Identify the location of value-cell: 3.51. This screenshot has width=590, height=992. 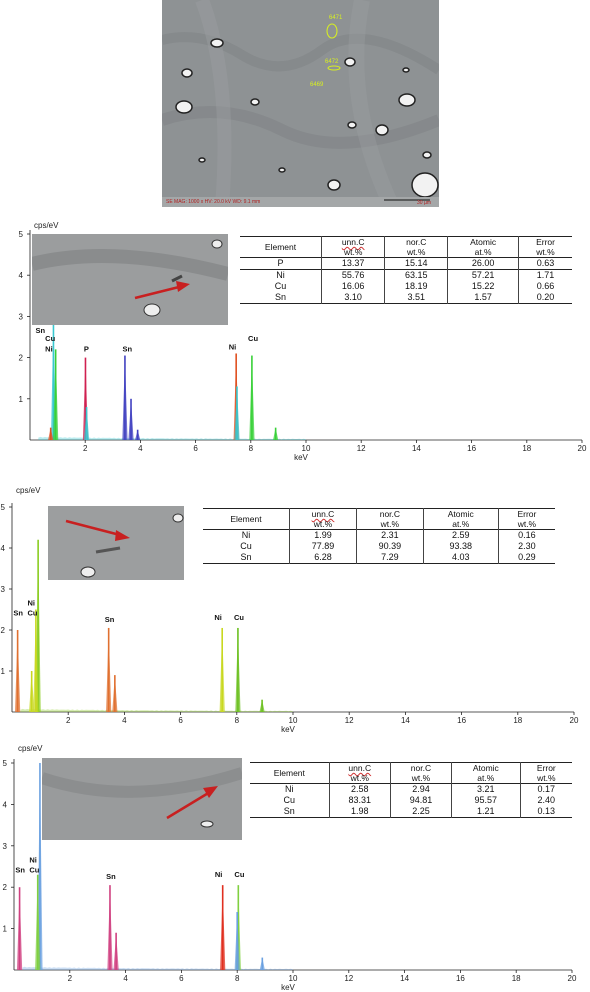
(416, 298).